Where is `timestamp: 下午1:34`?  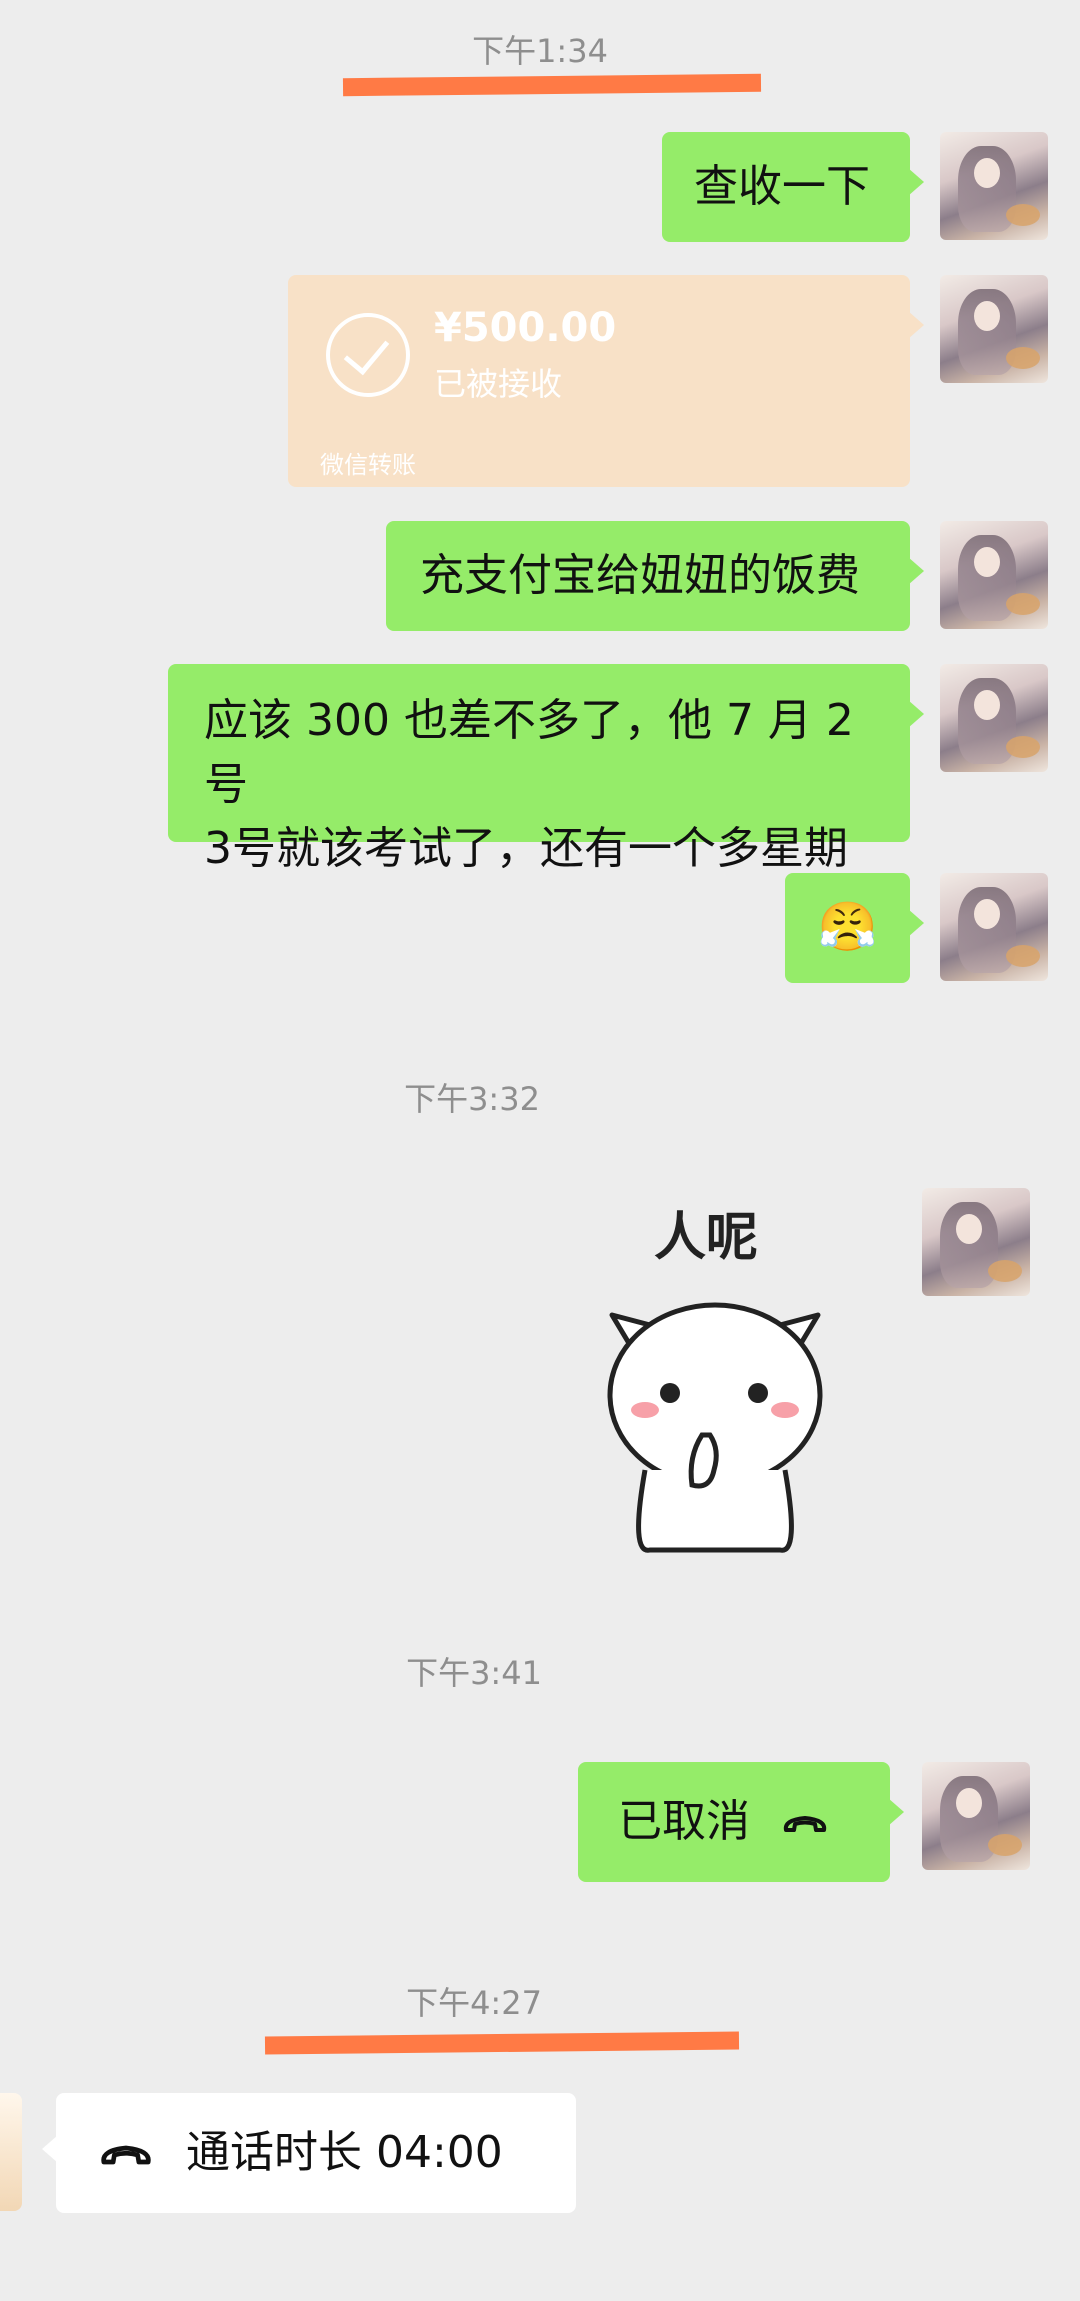 timestamp: 下午1:34 is located at coordinates (540, 51).